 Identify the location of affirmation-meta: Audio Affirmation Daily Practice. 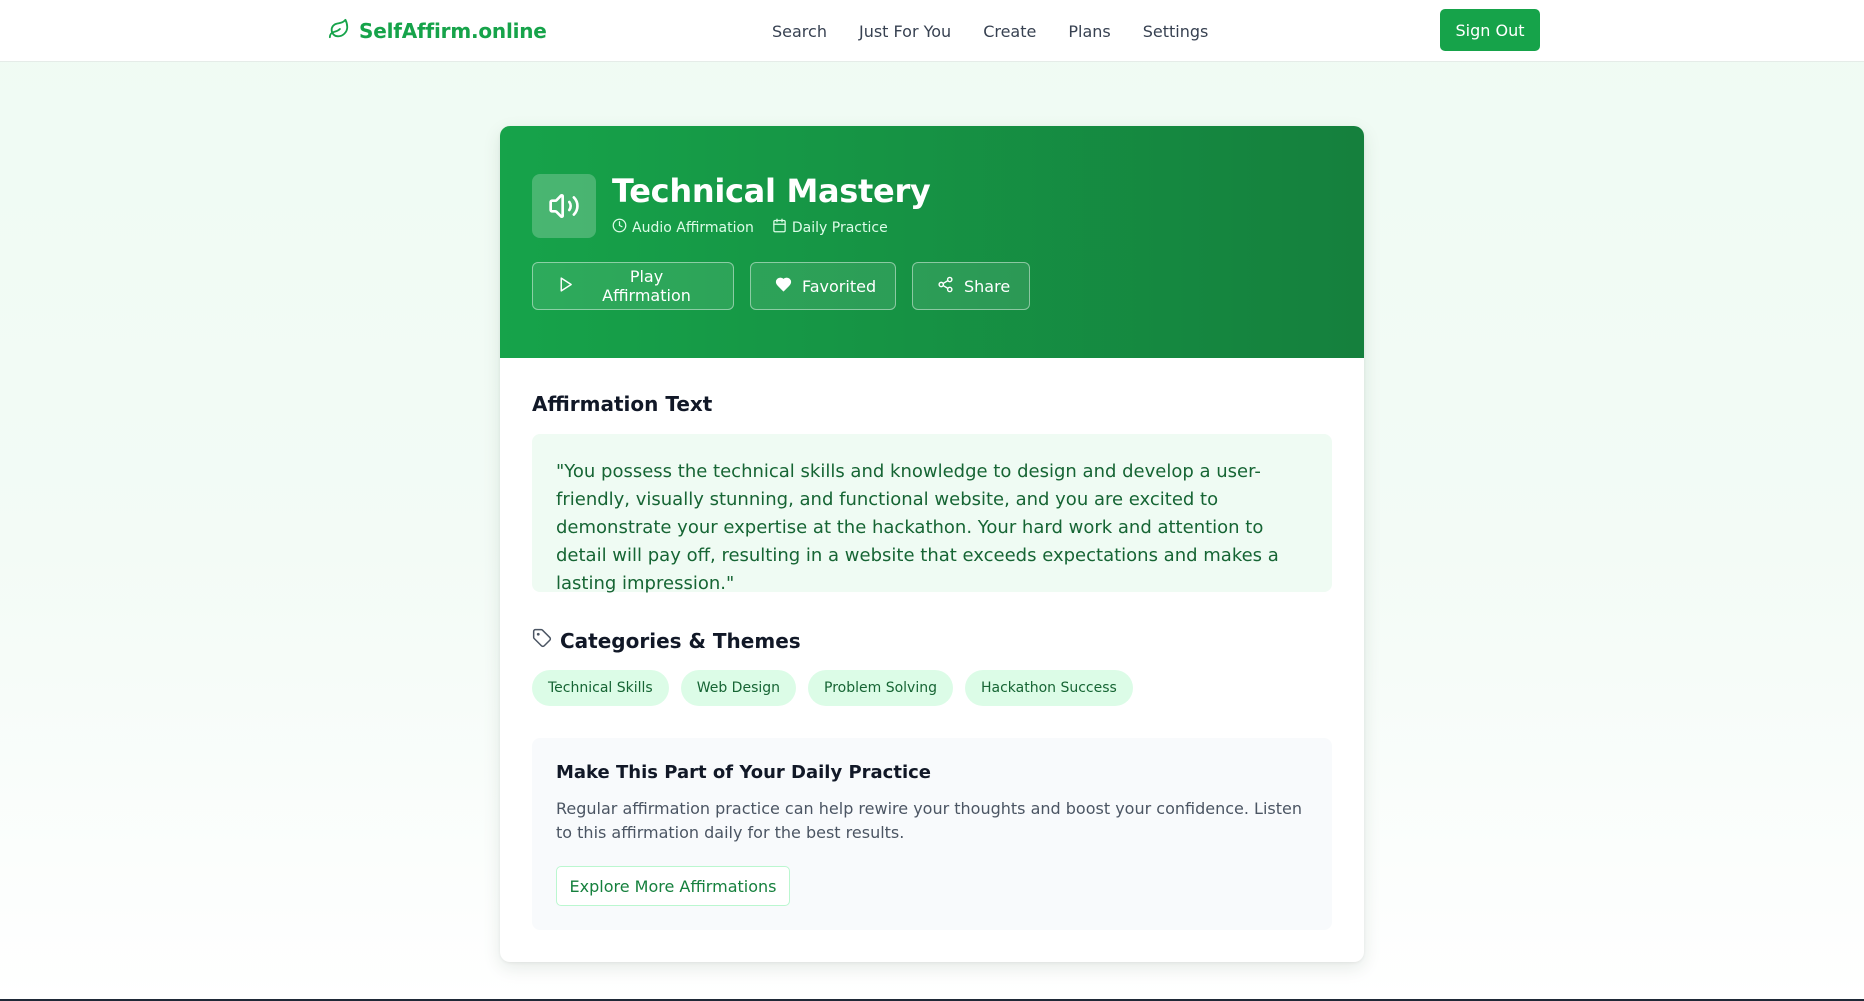
(750, 227).